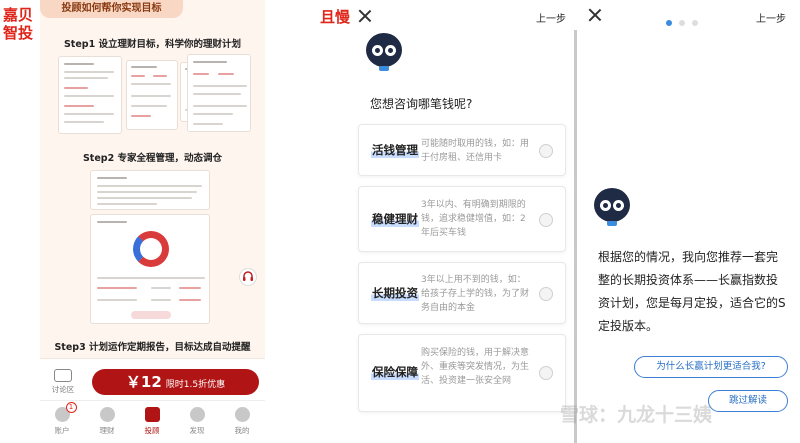 The width and height of the screenshot is (800, 443). Describe the element at coordinates (421, 104) in the screenshot. I see `question-text: 您想咨询哪笔钱呢?` at that location.